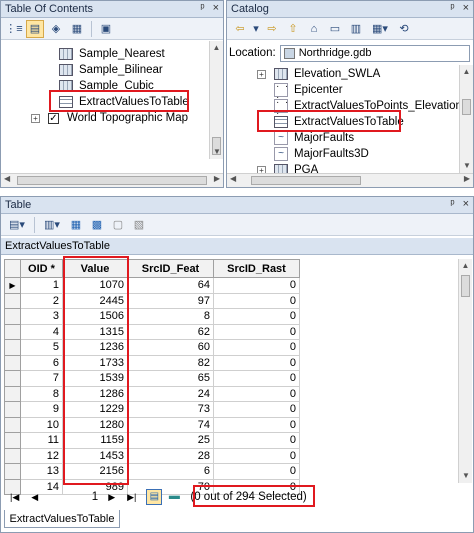 The image size is (474, 533). I want to click on table-bottom-tab: ExtractValuesToTable, so click(62, 519).